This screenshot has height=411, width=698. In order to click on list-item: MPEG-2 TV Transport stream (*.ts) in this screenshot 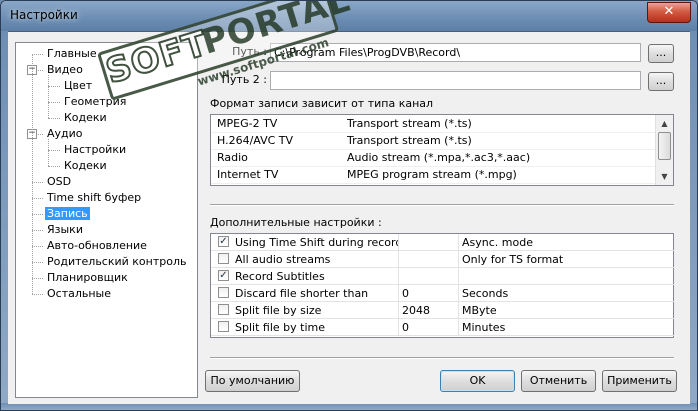, I will do `click(434, 124)`.